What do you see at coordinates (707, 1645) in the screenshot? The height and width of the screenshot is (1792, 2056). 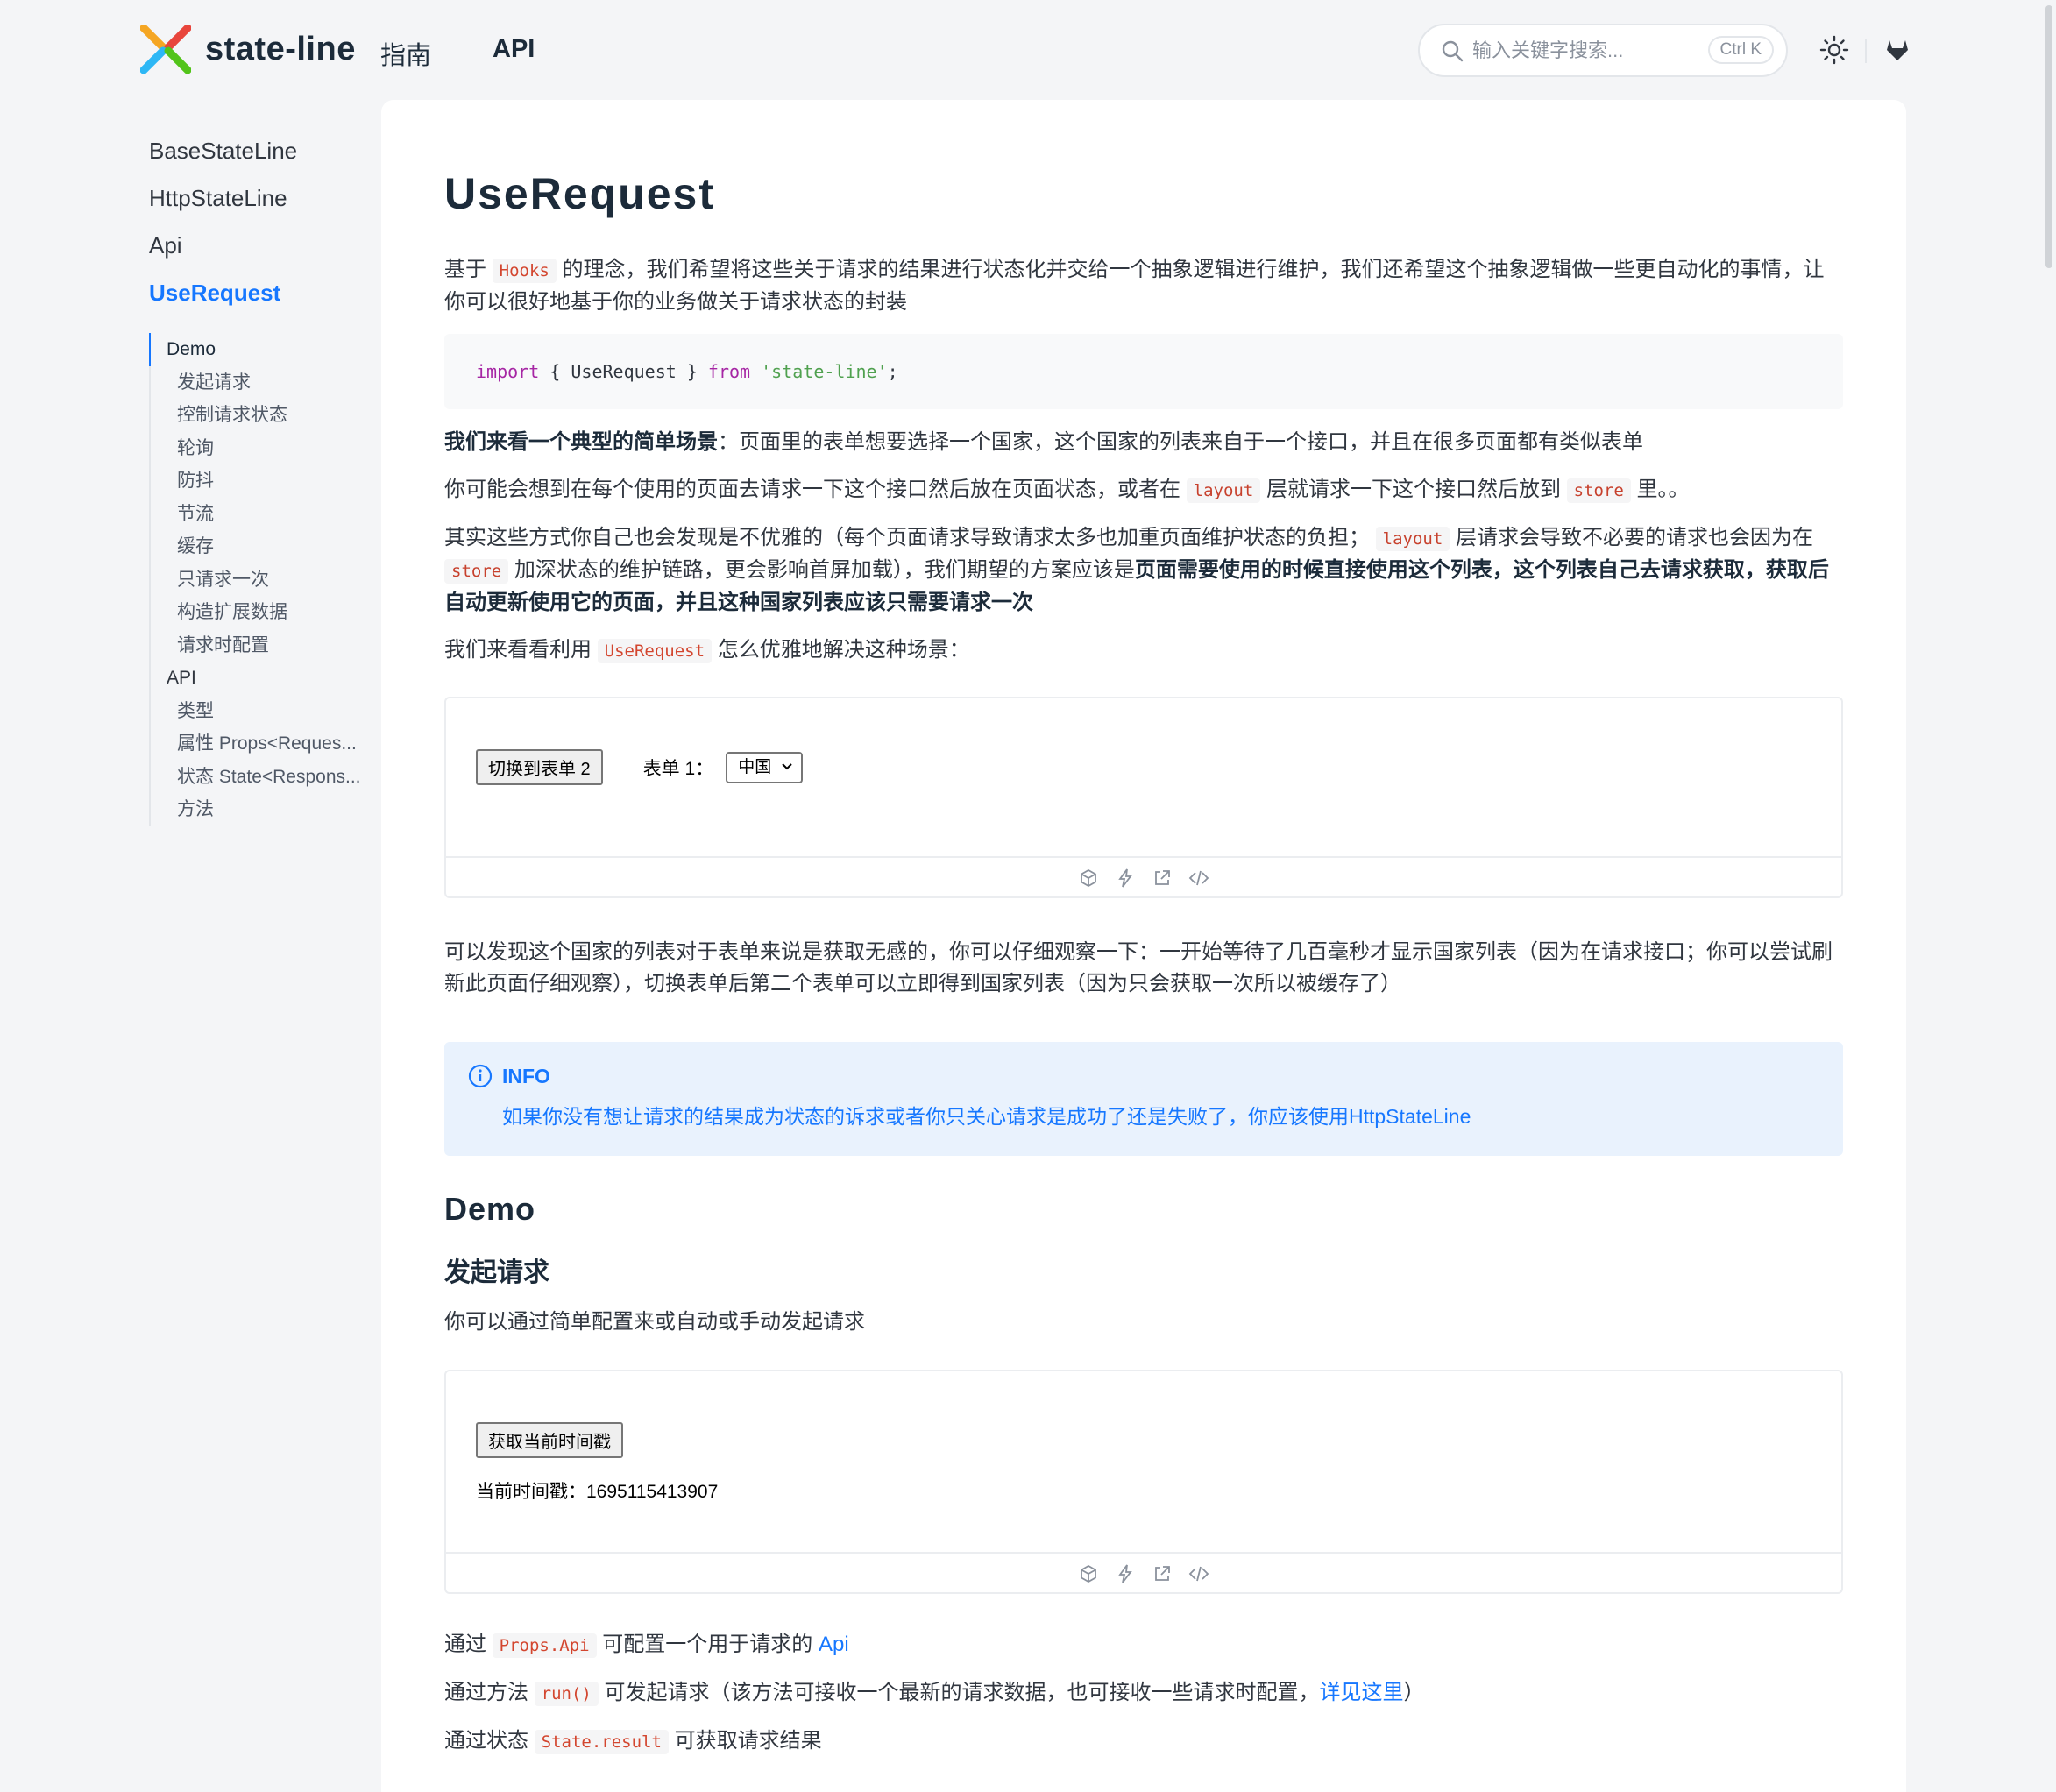 I see `text: 可配置一个用于请求的` at bounding box center [707, 1645].